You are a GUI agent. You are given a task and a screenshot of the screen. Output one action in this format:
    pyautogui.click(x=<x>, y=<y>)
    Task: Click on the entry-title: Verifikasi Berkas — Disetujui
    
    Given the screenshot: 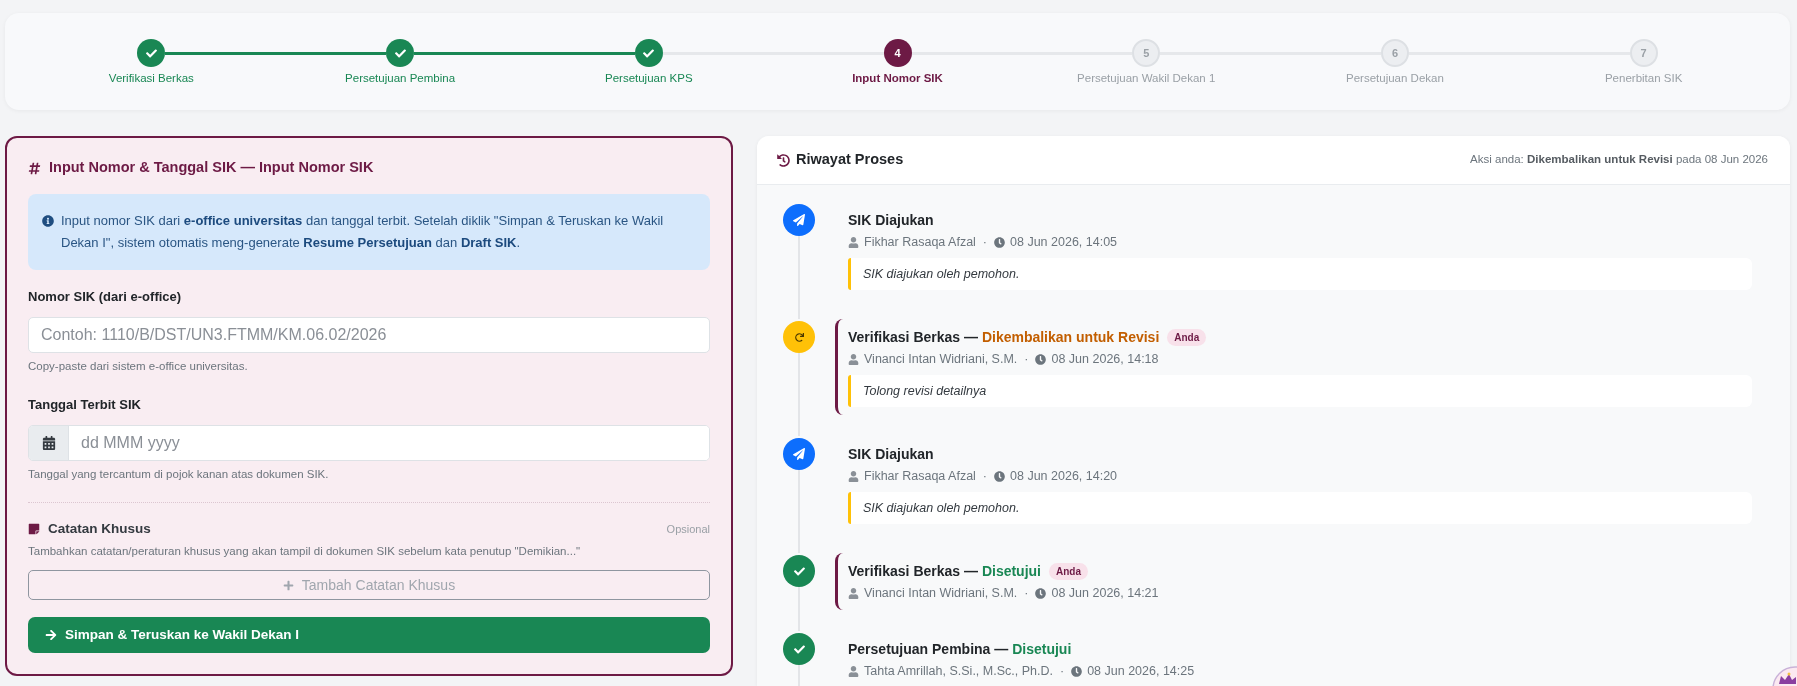 What is the action you would take?
    pyautogui.click(x=944, y=571)
    